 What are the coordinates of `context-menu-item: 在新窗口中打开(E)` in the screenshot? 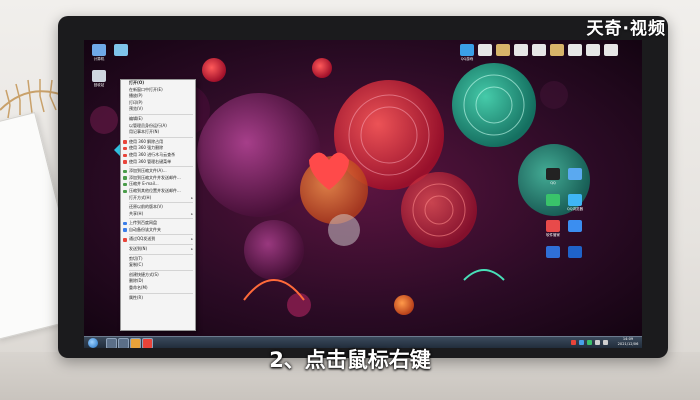 It's located at (158, 90).